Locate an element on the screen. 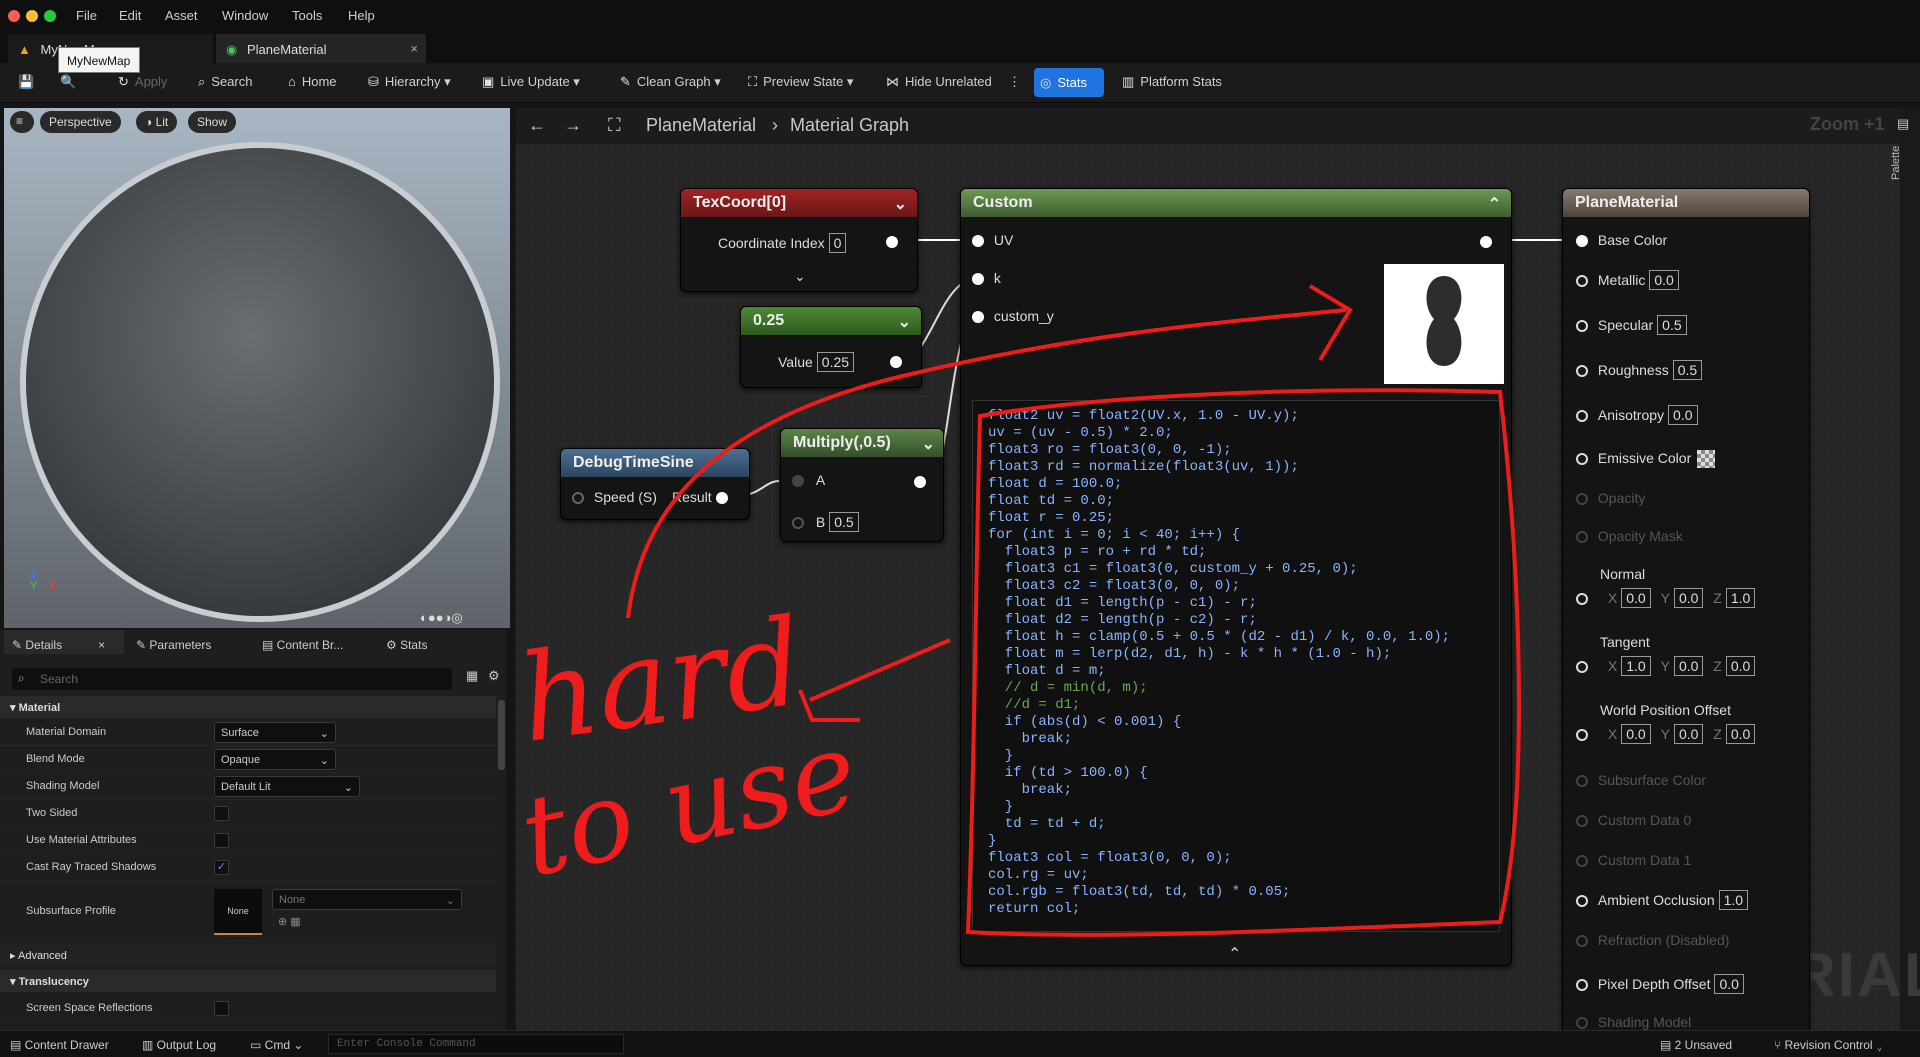 The height and width of the screenshot is (1057, 1920). breadcrumb-material: PlaneMaterial is located at coordinates (701, 125).